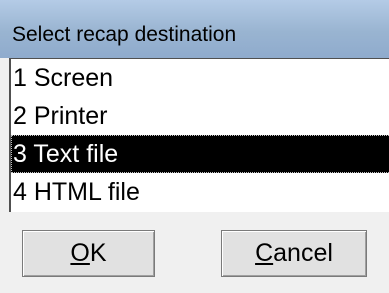 This screenshot has height=293, width=389. Describe the element at coordinates (98, 253) in the screenshot. I see `ok-label-rest: K` at that location.